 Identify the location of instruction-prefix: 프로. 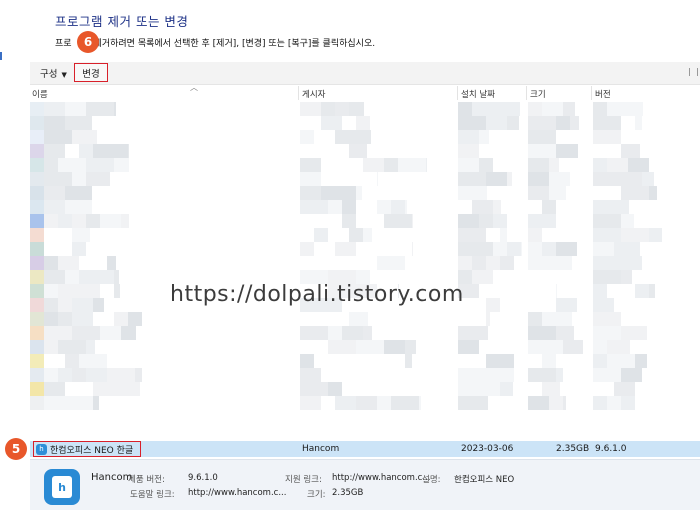
(63, 44).